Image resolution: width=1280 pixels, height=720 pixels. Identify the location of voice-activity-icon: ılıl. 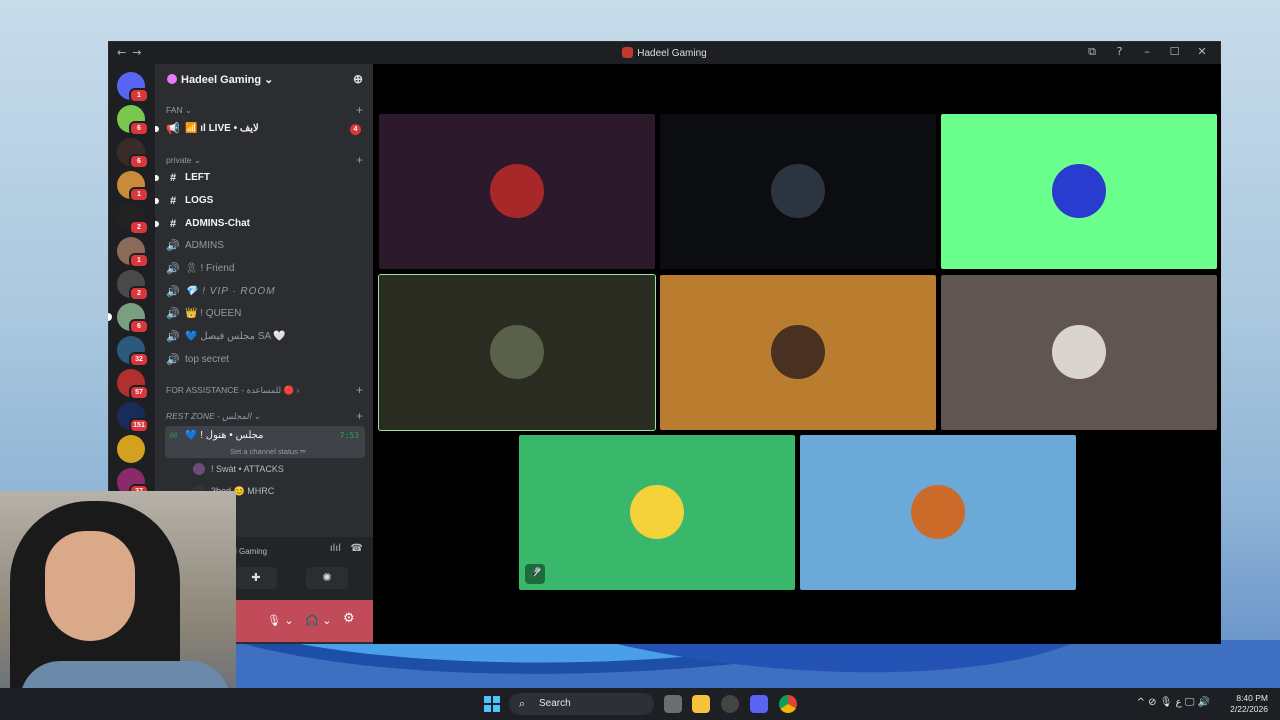
(173, 435).